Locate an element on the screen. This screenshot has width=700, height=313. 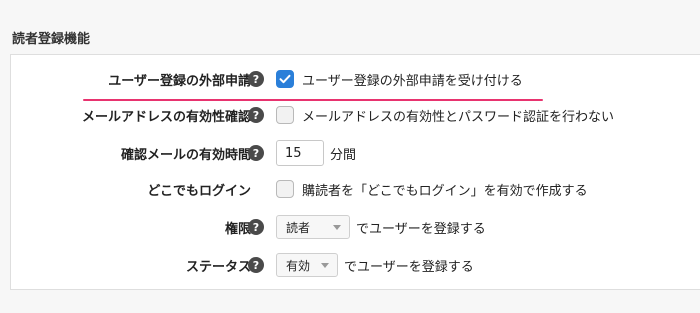
email-validity-control: メールアドレスの有効性とパスワード認証を行わない is located at coordinates (445, 115).